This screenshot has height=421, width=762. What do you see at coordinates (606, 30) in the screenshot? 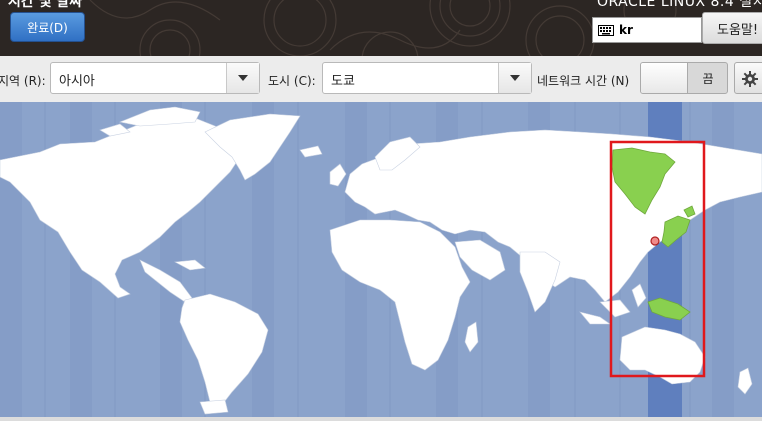
I see `keyboard-icon` at bounding box center [606, 30].